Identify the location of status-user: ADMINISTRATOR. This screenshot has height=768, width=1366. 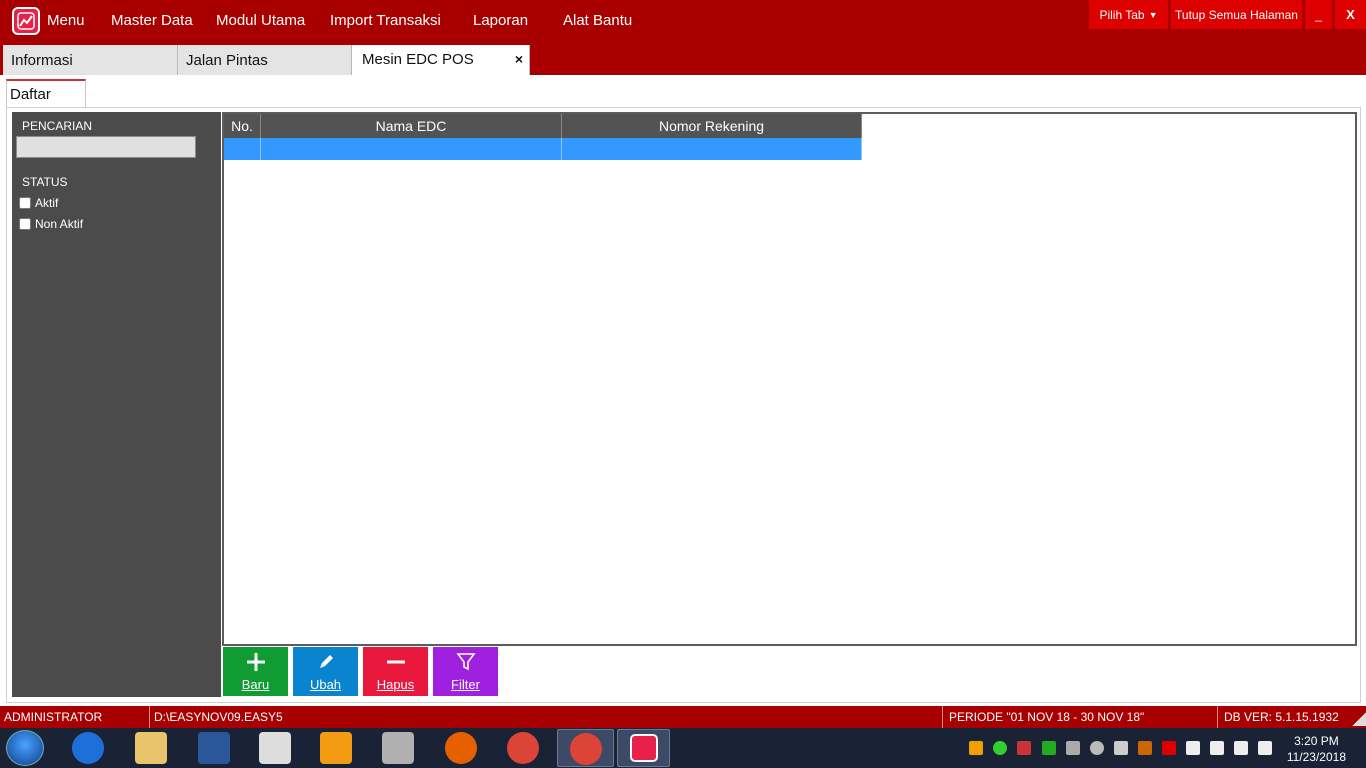
(75, 717).